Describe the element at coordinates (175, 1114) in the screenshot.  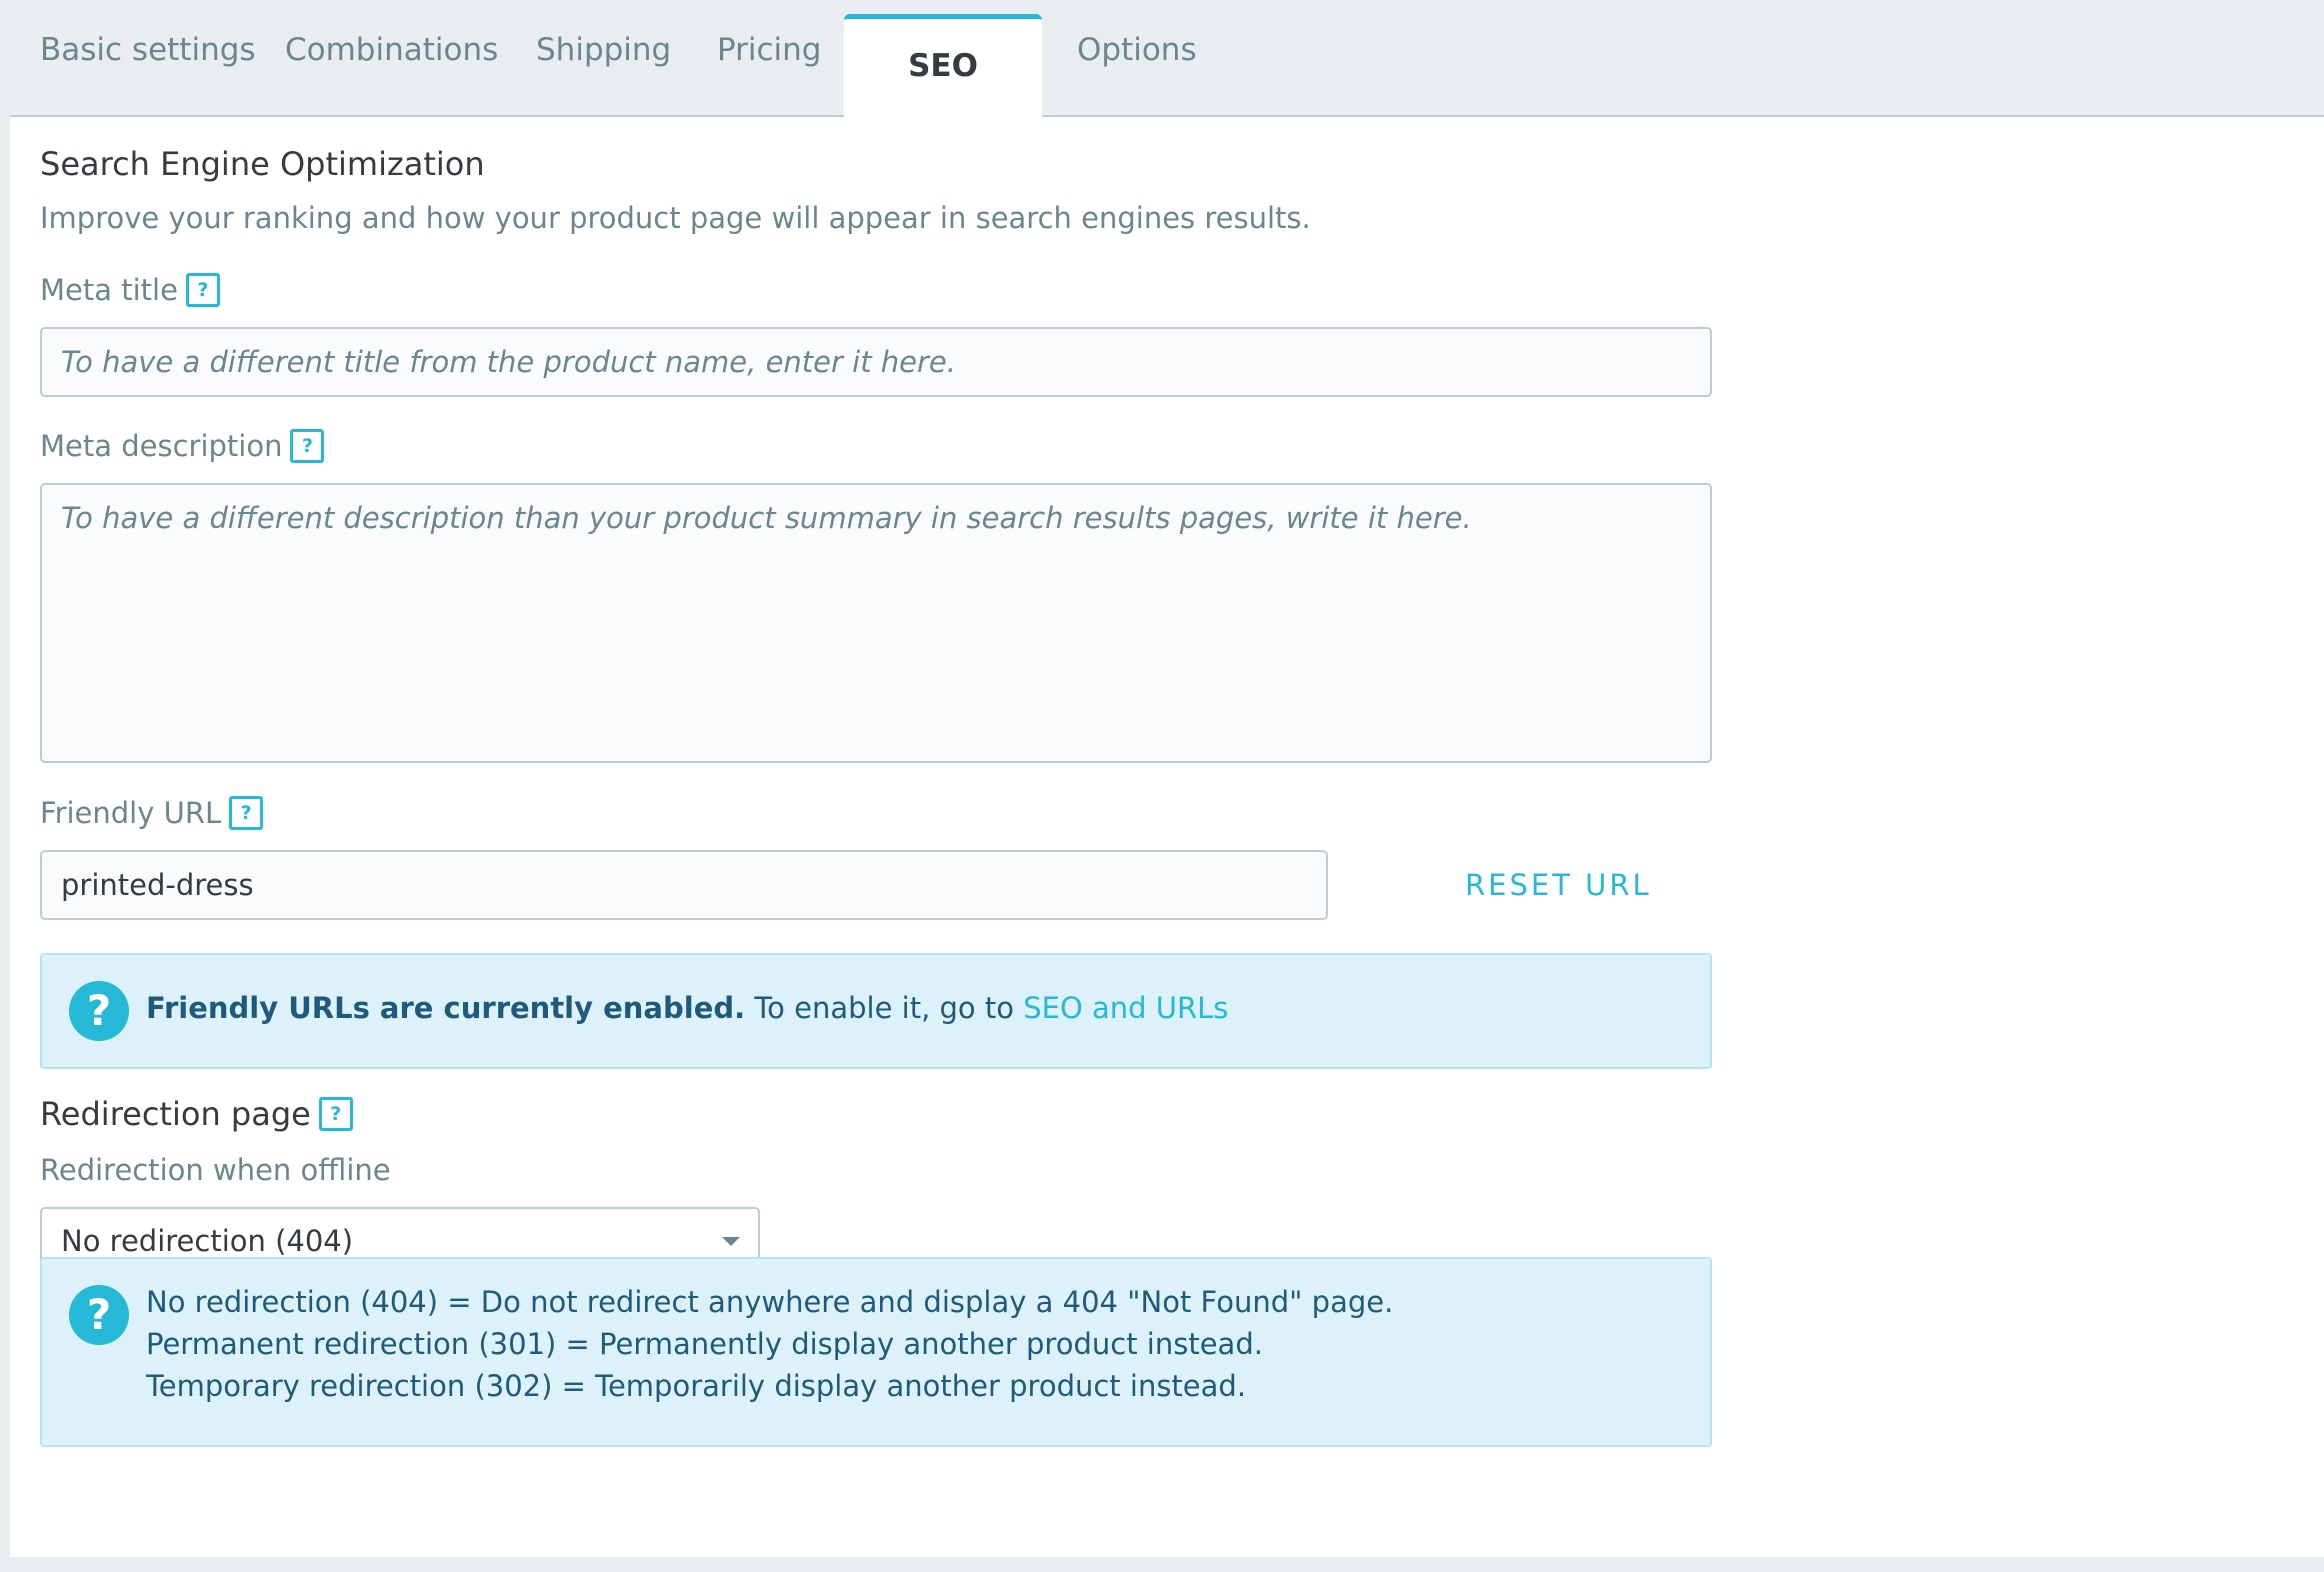
I see `redirection-heading: Redirection page` at that location.